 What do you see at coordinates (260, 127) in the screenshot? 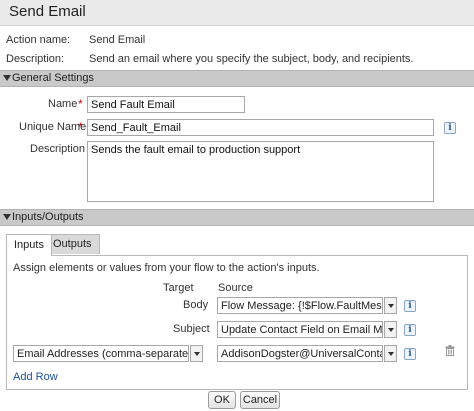
I see `unique-name-input: Send_Fault_Email` at bounding box center [260, 127].